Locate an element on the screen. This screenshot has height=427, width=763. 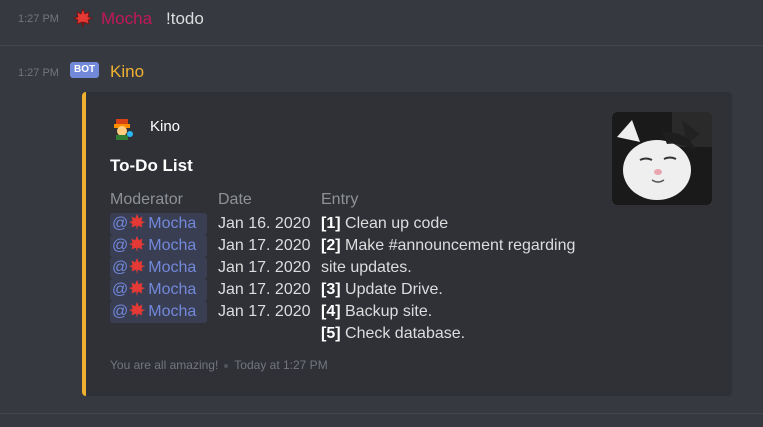
entry-line: [1] Clean up code is located at coordinates (384, 224).